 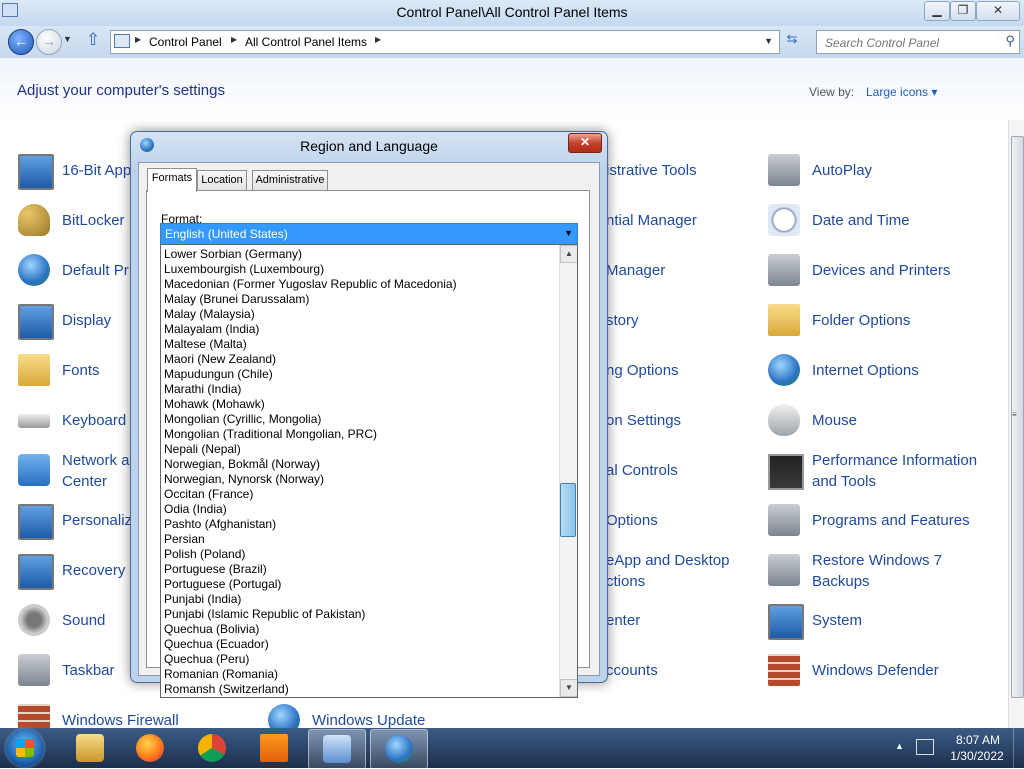 I want to click on item-date-and-time: Date and Time, so click(x=886, y=223).